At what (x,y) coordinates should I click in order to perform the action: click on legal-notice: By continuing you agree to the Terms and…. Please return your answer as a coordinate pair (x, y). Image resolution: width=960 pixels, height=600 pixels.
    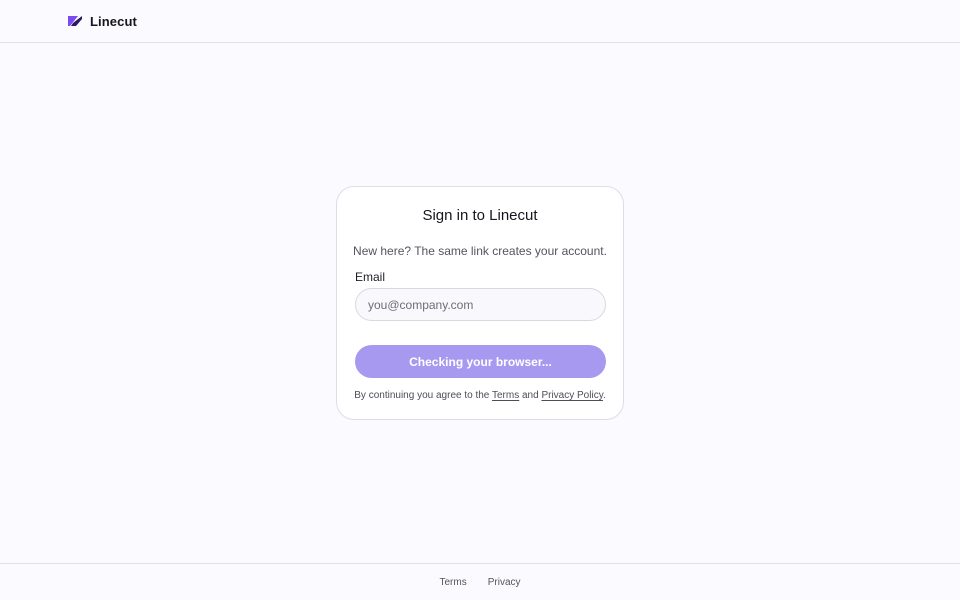
    Looking at the image, I should click on (480, 395).